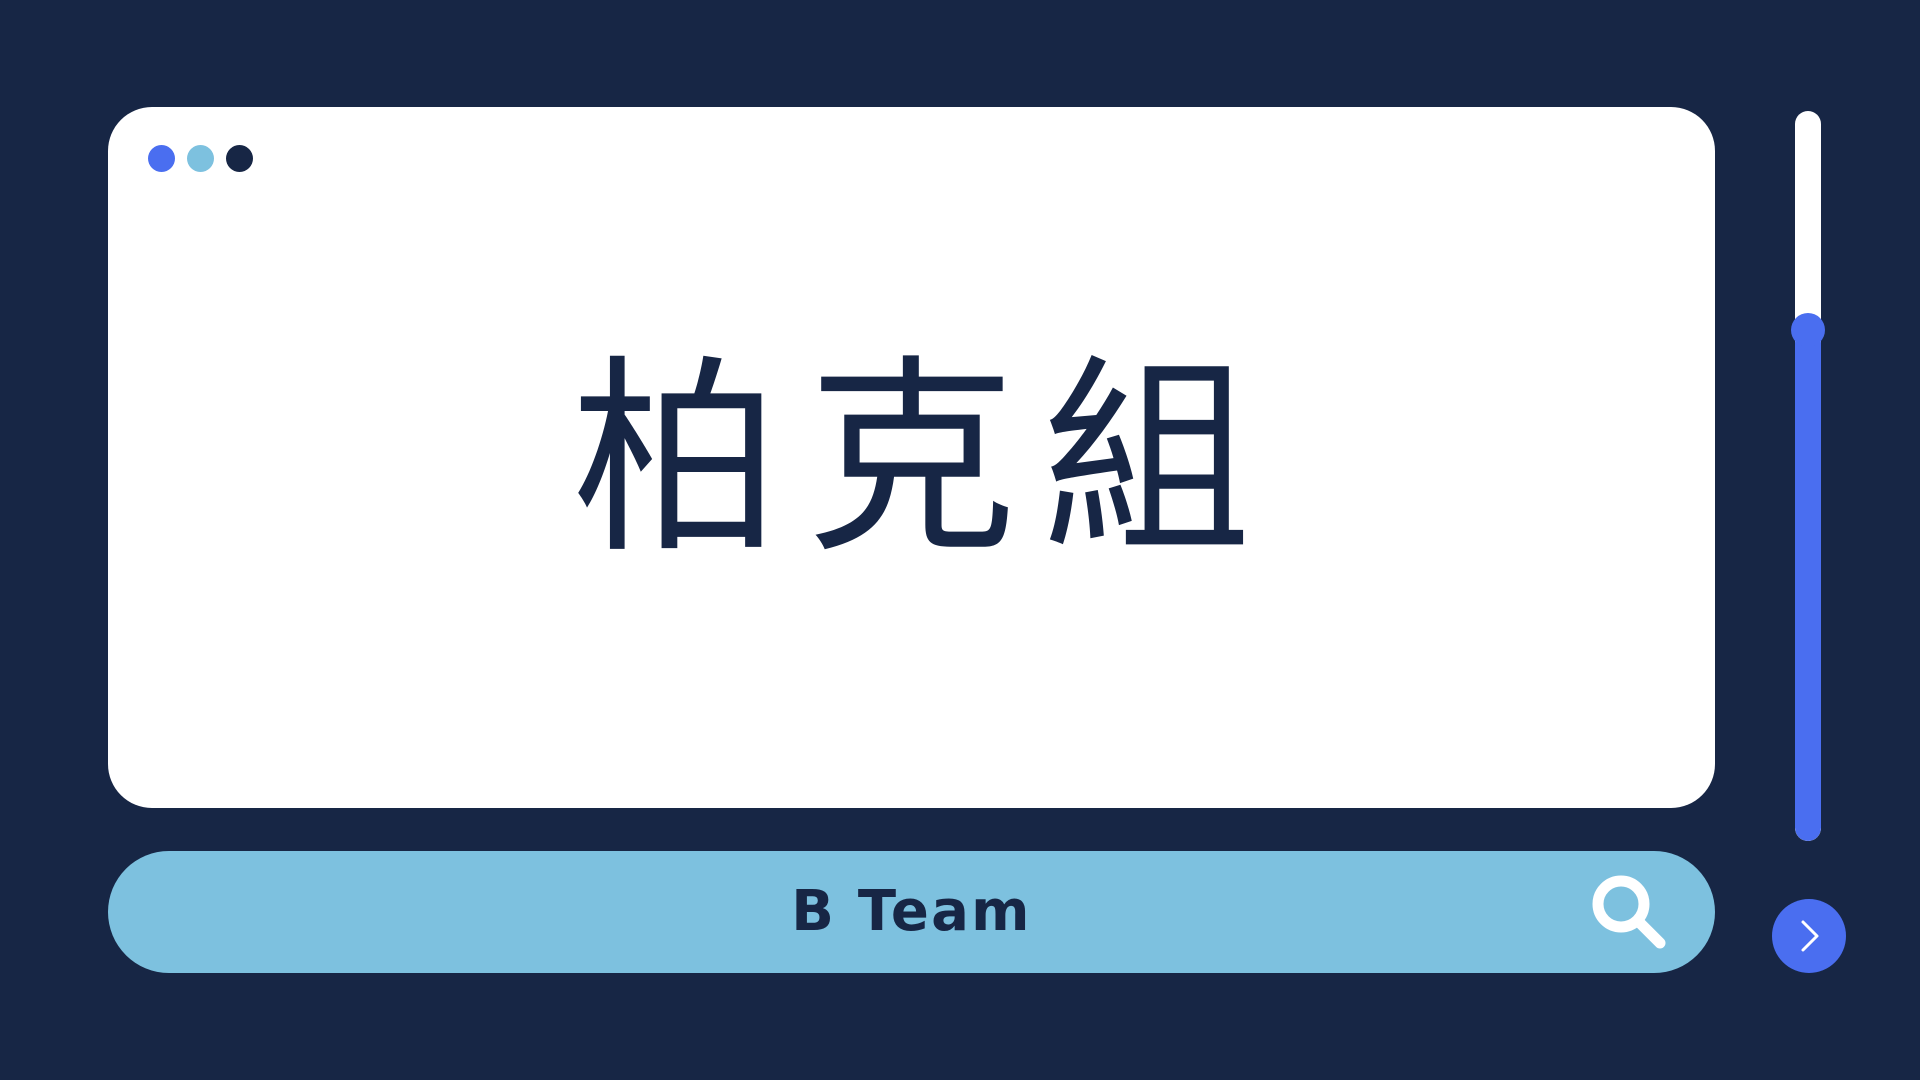 The height and width of the screenshot is (1080, 1920). I want to click on page-title: 柏克組, so click(924, 459).